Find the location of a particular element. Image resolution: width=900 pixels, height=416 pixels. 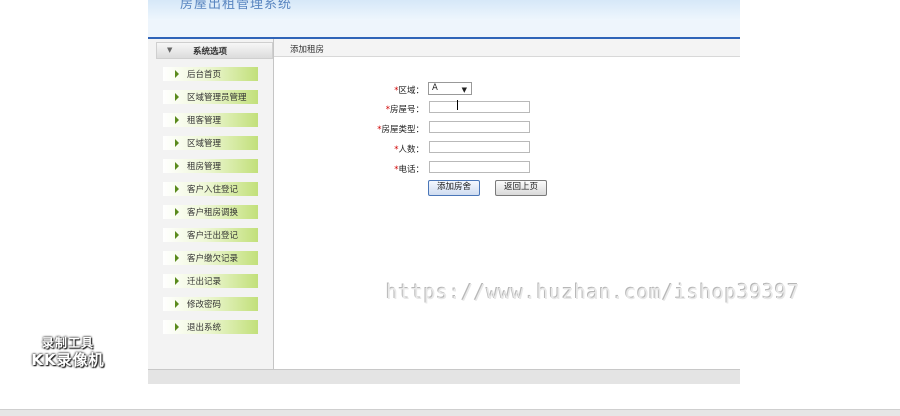

text-cursor is located at coordinates (457, 105).